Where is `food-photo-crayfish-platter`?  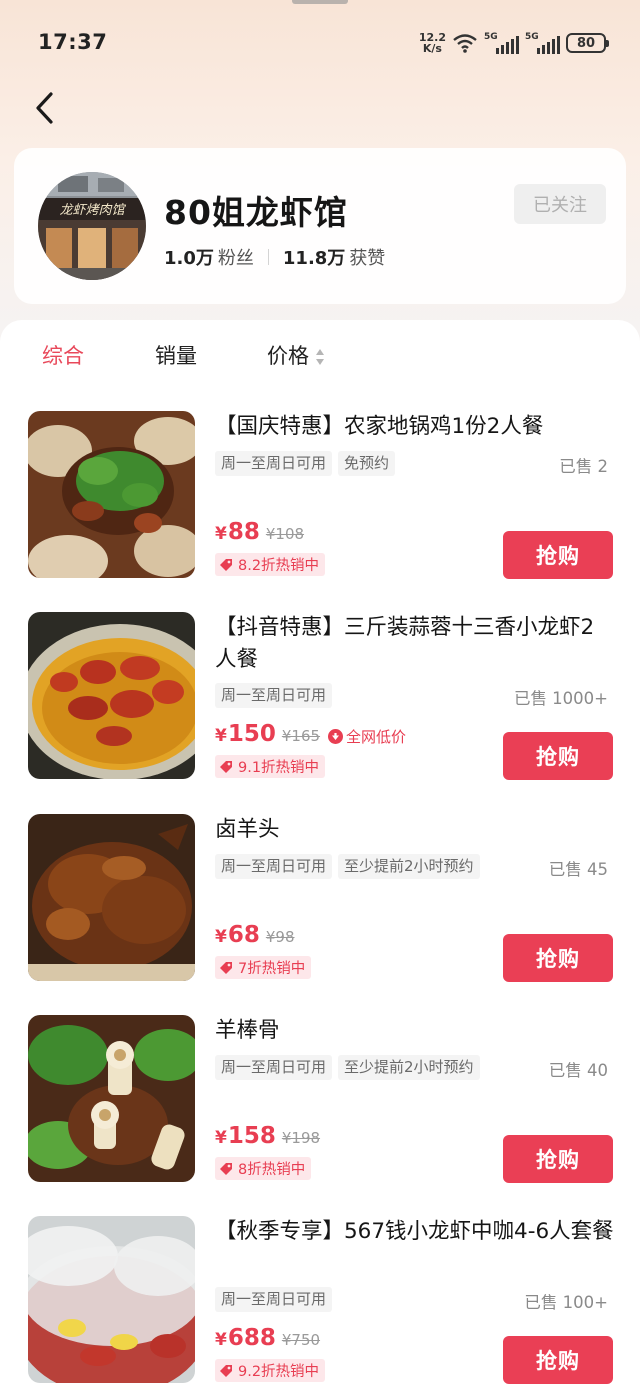 food-photo-crayfish-platter is located at coordinates (111, 1299).